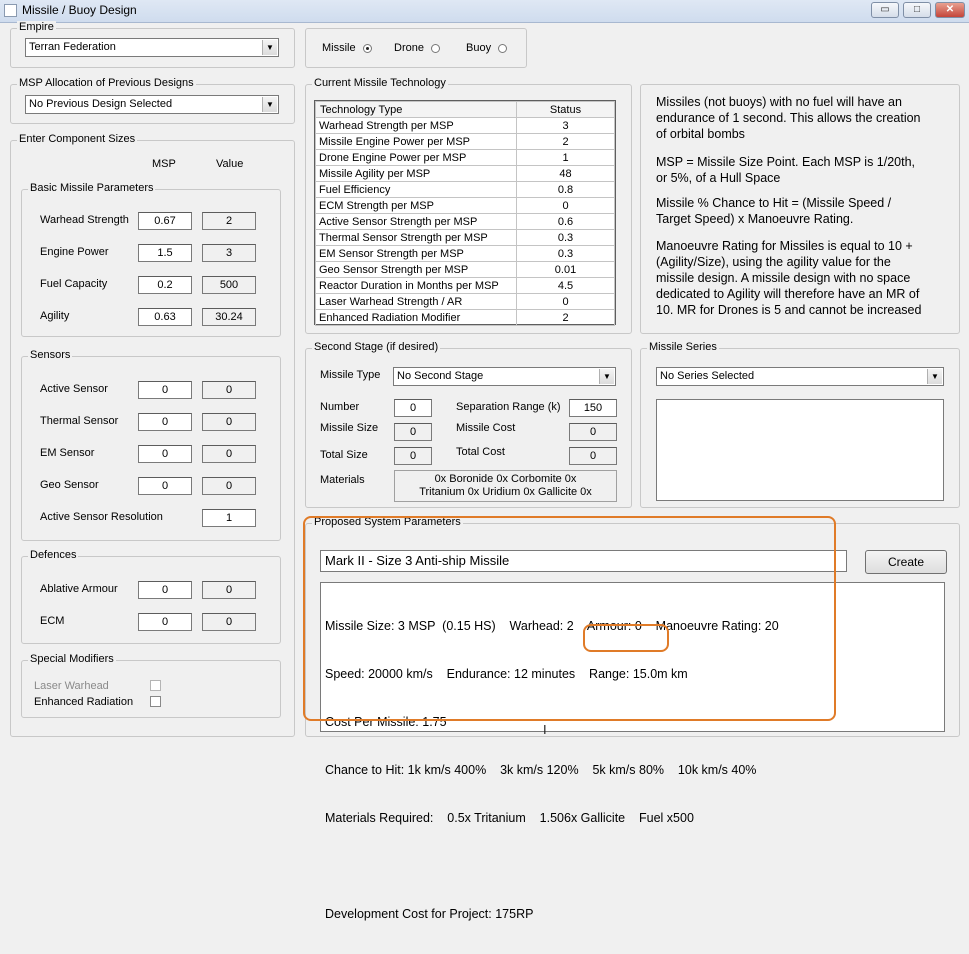  Describe the element at coordinates (465, 125) in the screenshot. I see `table-row: Warhead Strength per MSP 3` at that location.